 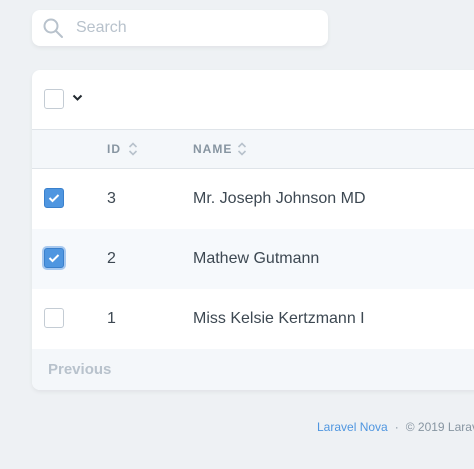 I want to click on row-name: Mathew Gutmann, so click(x=256, y=258).